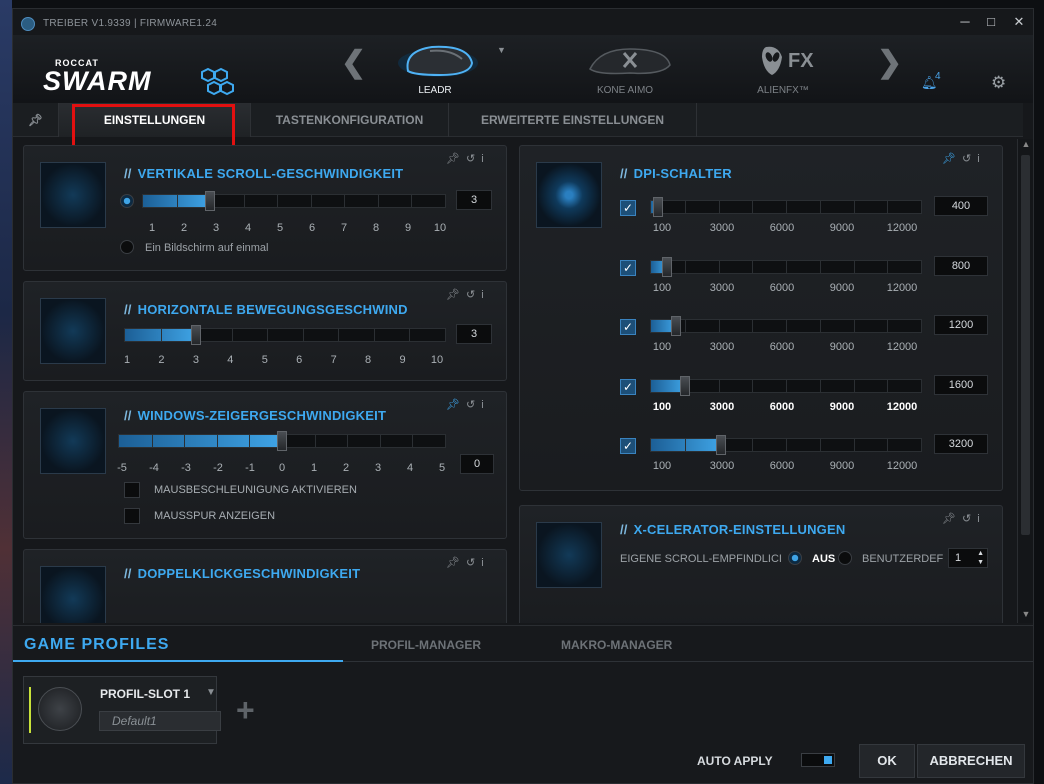  Describe the element at coordinates (818, 760) in the screenshot. I see `auto-apply-toggle` at that location.